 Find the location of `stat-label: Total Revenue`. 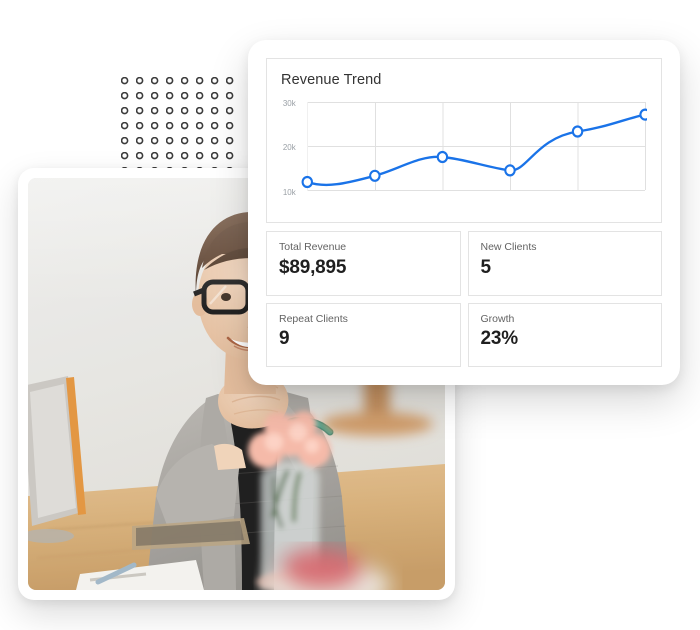

stat-label: Total Revenue is located at coordinates (313, 247).